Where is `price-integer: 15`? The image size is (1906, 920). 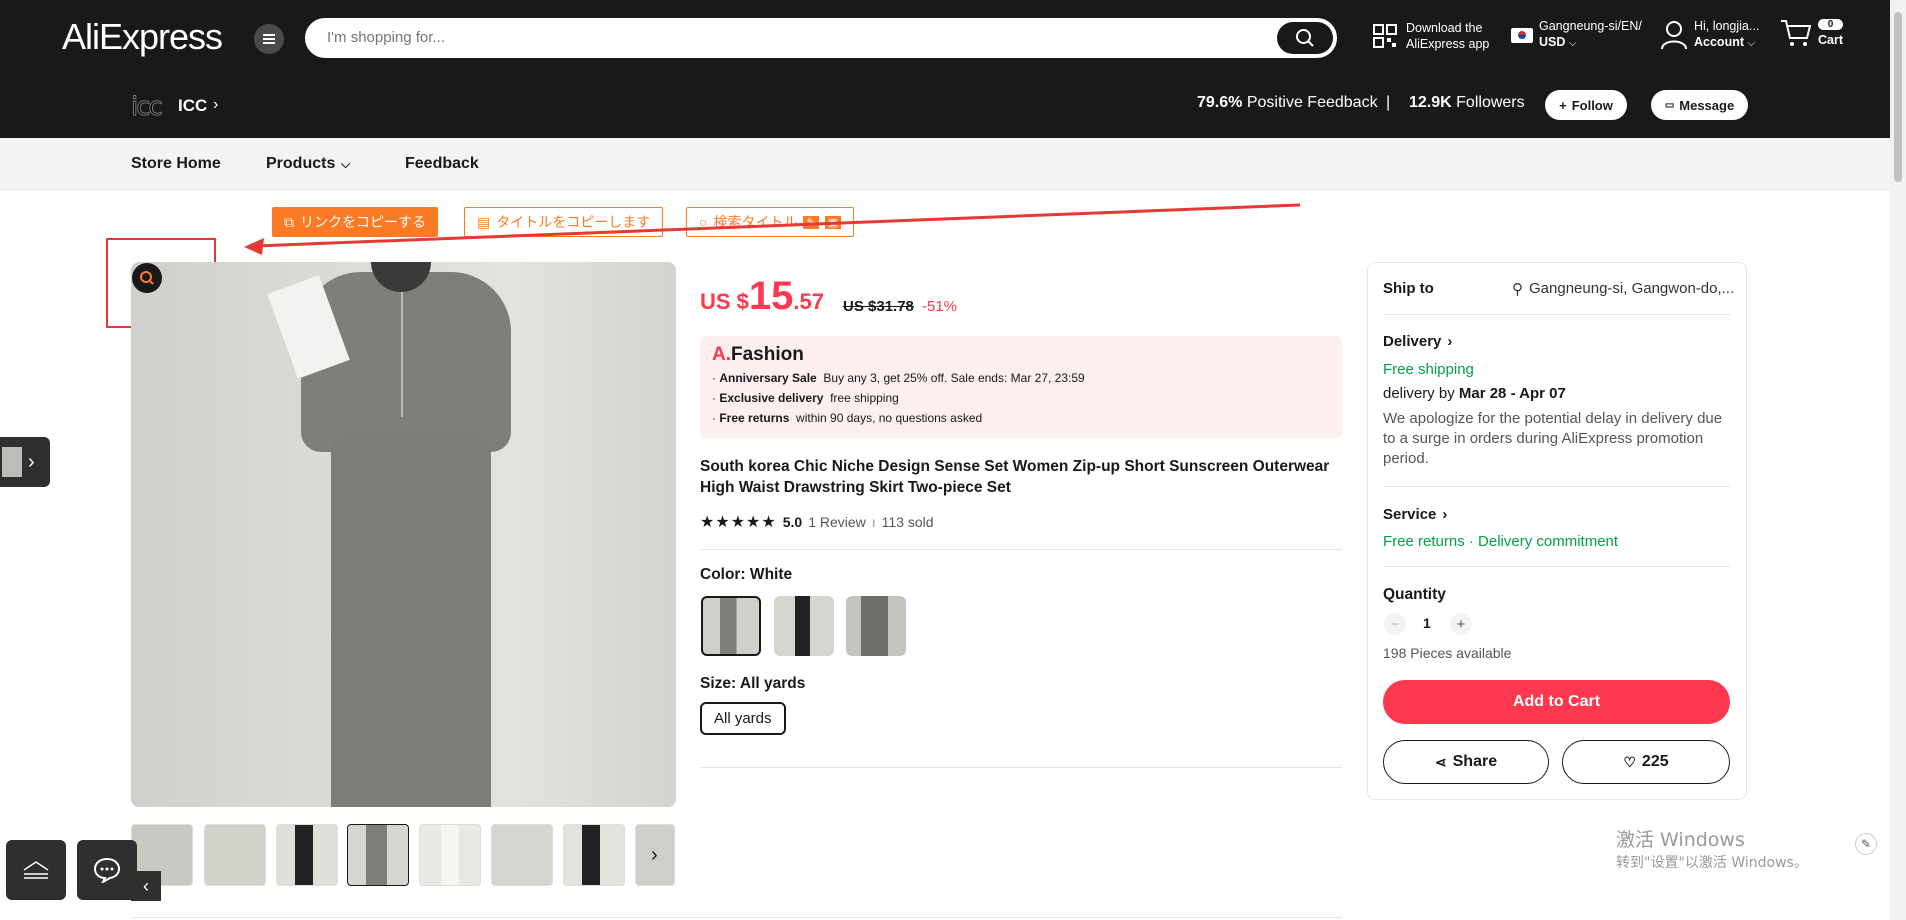 price-integer: 15 is located at coordinates (771, 296).